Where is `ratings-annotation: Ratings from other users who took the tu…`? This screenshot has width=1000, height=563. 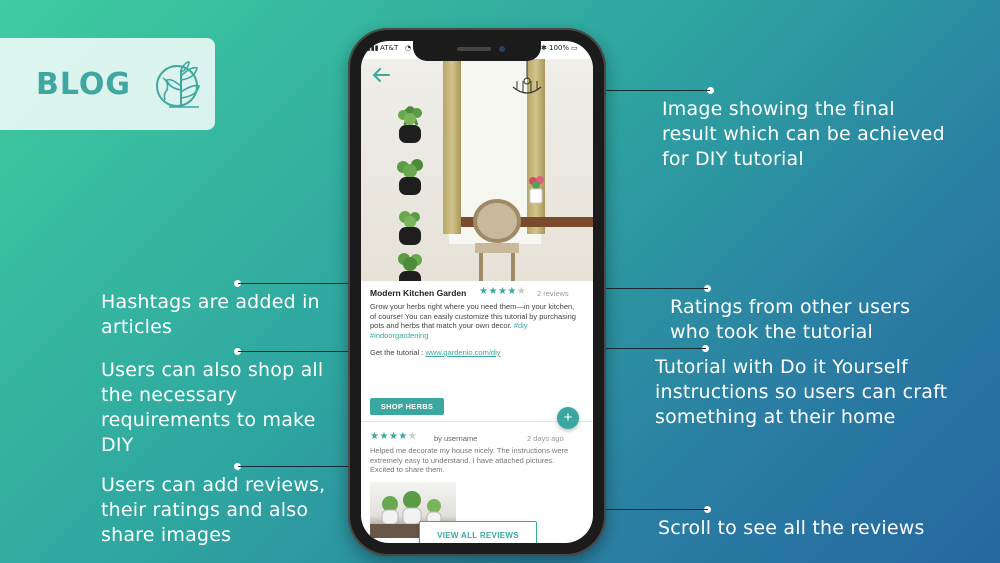
ratings-annotation: Ratings from other users who took the tu… is located at coordinates (790, 319).